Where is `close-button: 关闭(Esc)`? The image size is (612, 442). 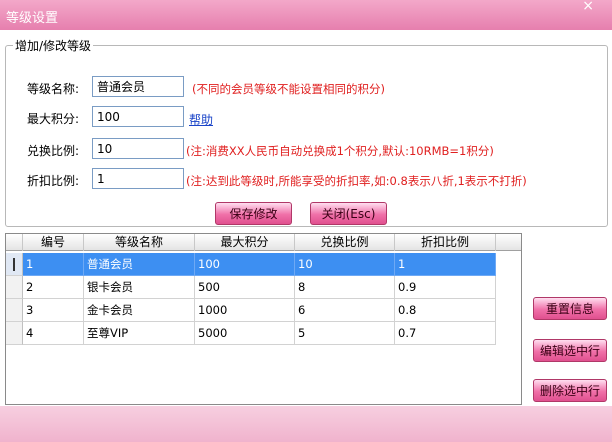
close-button: 关闭(Esc) is located at coordinates (348, 213).